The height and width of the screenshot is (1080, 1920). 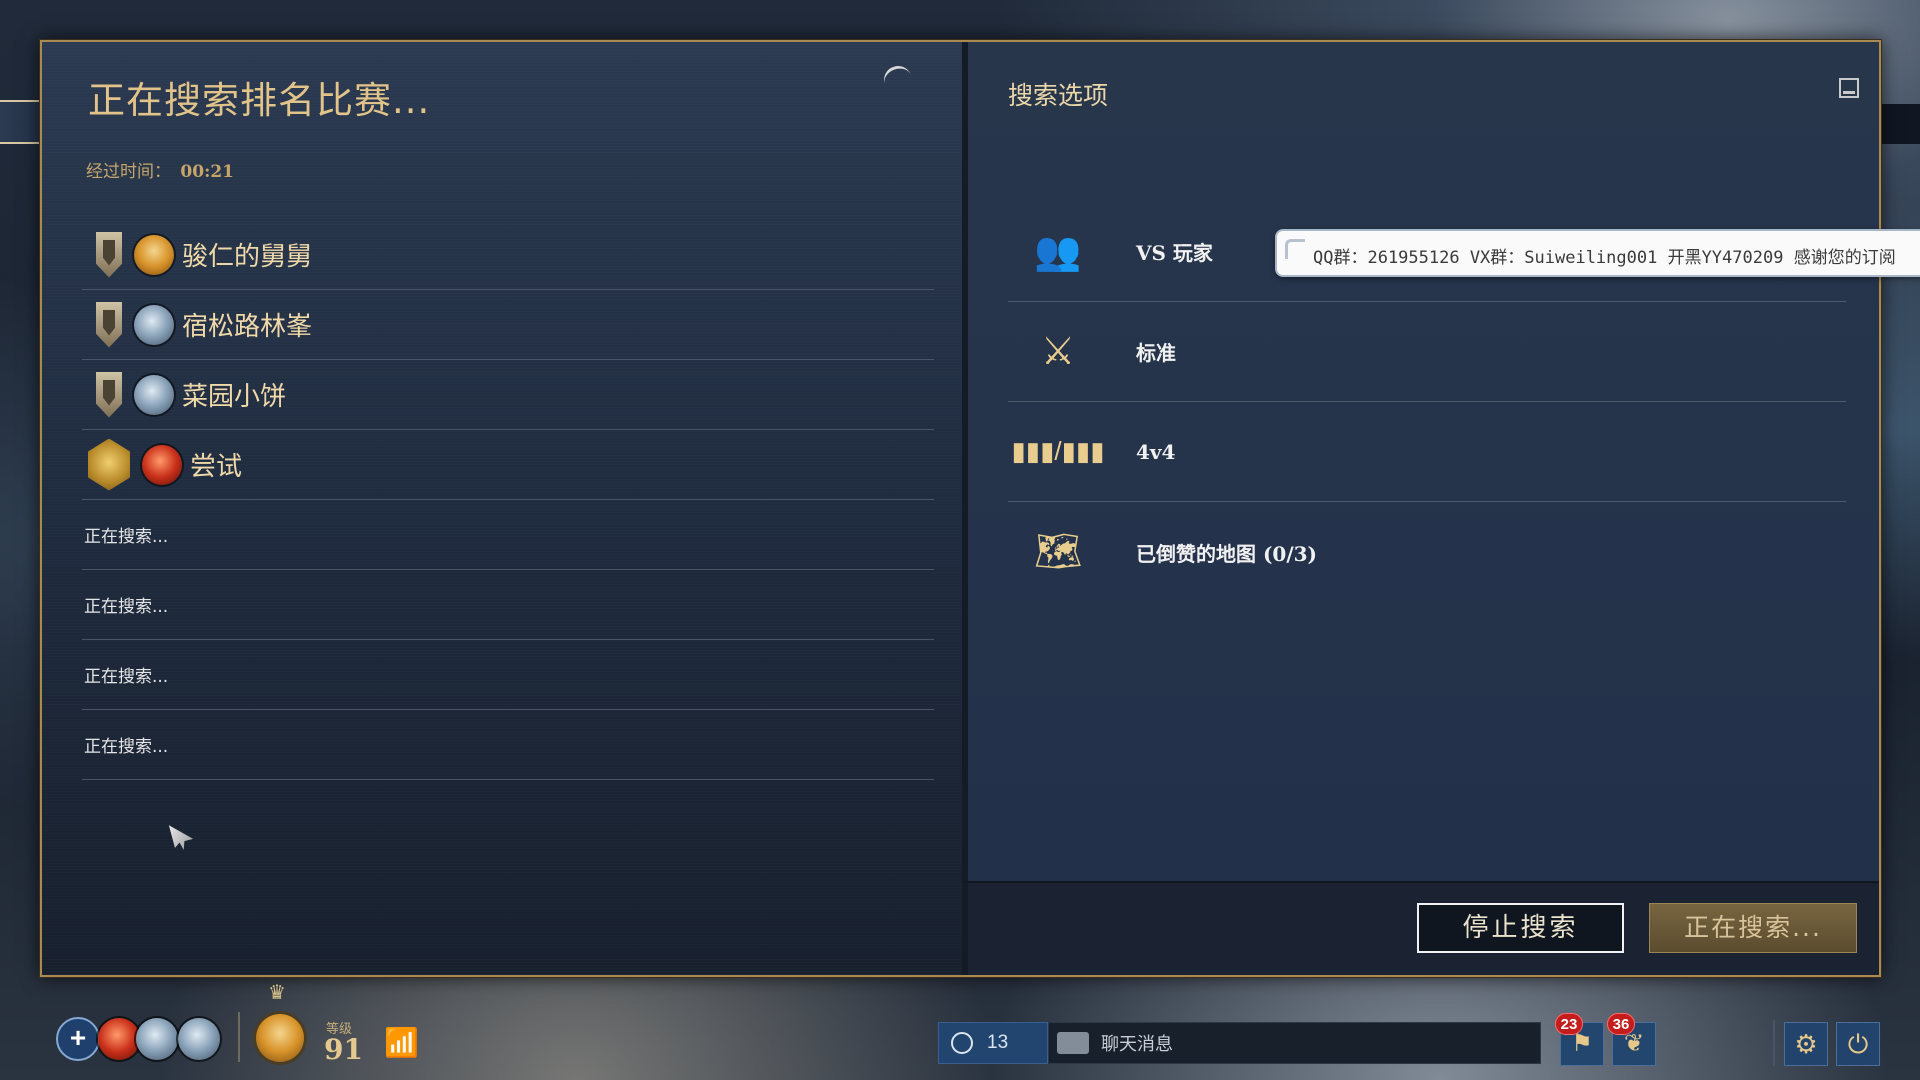 I want to click on elapsed-label: 经过时间：, so click(x=128, y=172).